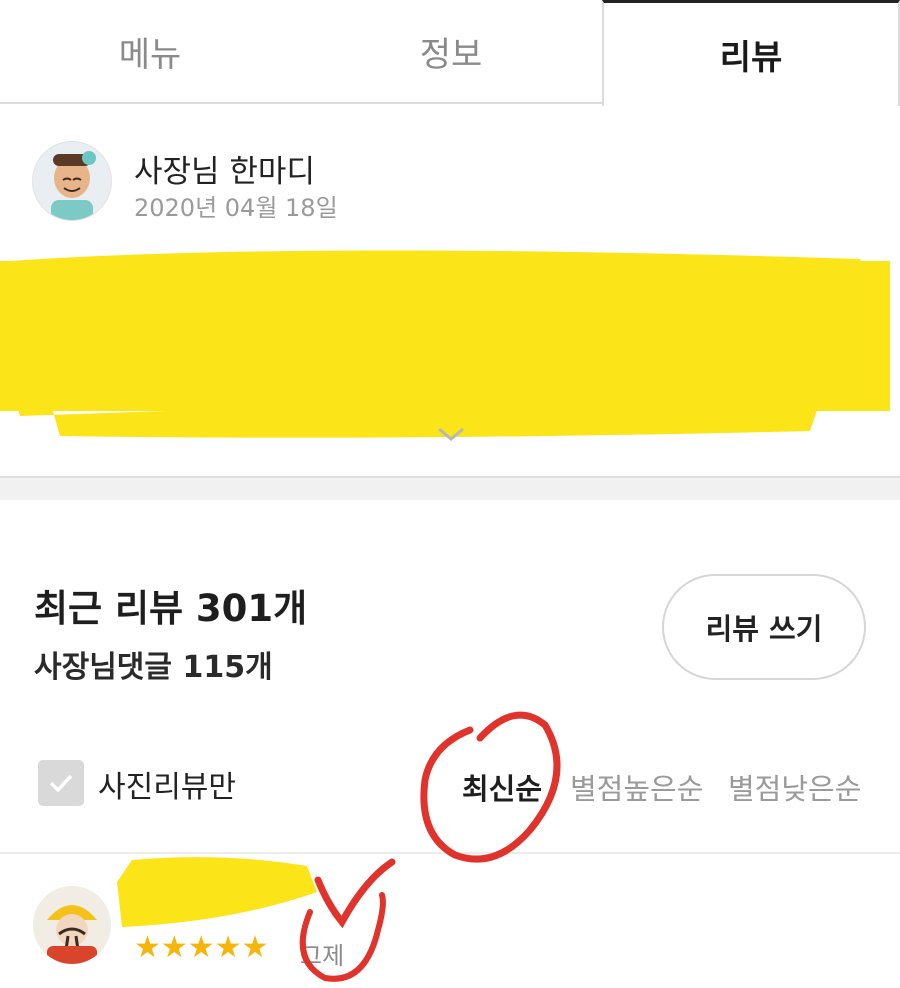 The width and height of the screenshot is (900, 988). Describe the element at coordinates (72, 925) in the screenshot. I see `reviewer-avatar` at that location.